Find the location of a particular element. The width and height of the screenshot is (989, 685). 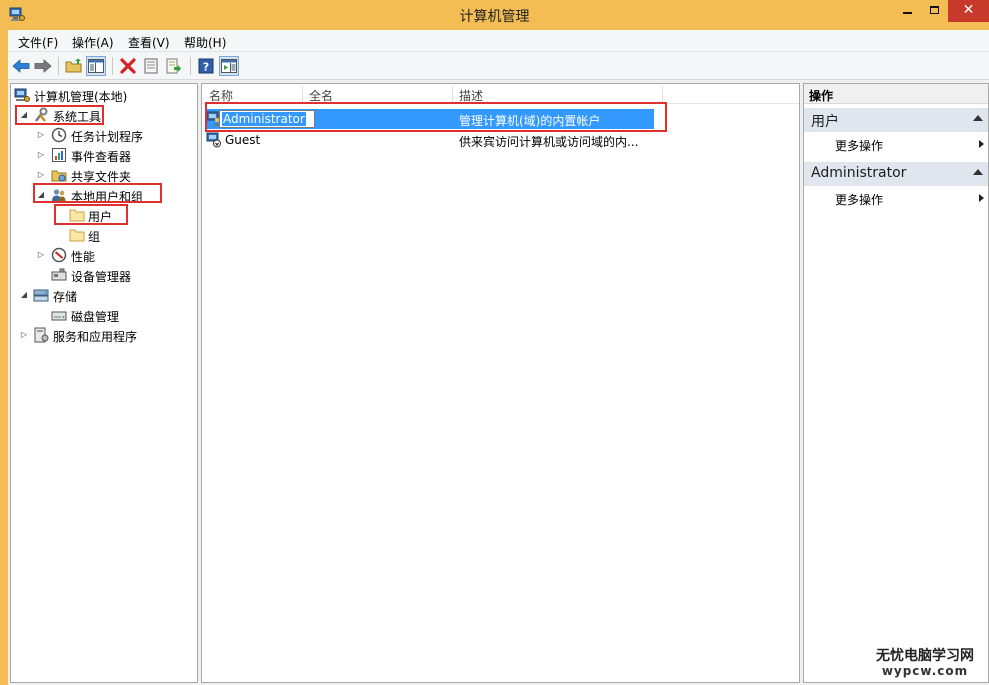

tree-label: 服务和应用程序 is located at coordinates (95, 337).